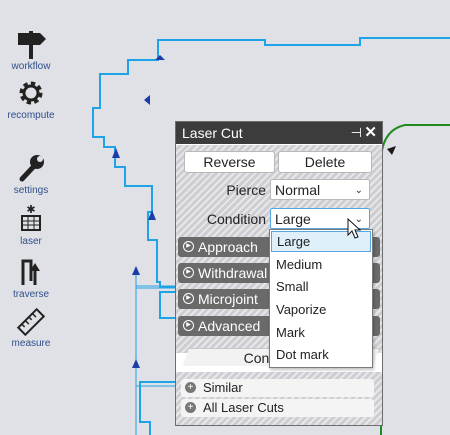 The image size is (450, 435). Describe the element at coordinates (246, 190) in the screenshot. I see `pierce-label: Pierce` at that location.